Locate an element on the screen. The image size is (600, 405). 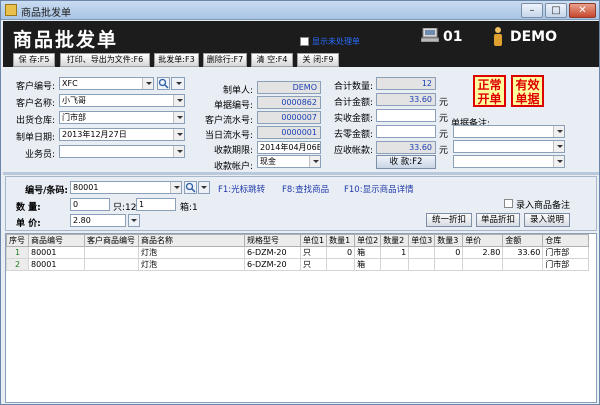
box-qty-input: 1 is located at coordinates (156, 204).